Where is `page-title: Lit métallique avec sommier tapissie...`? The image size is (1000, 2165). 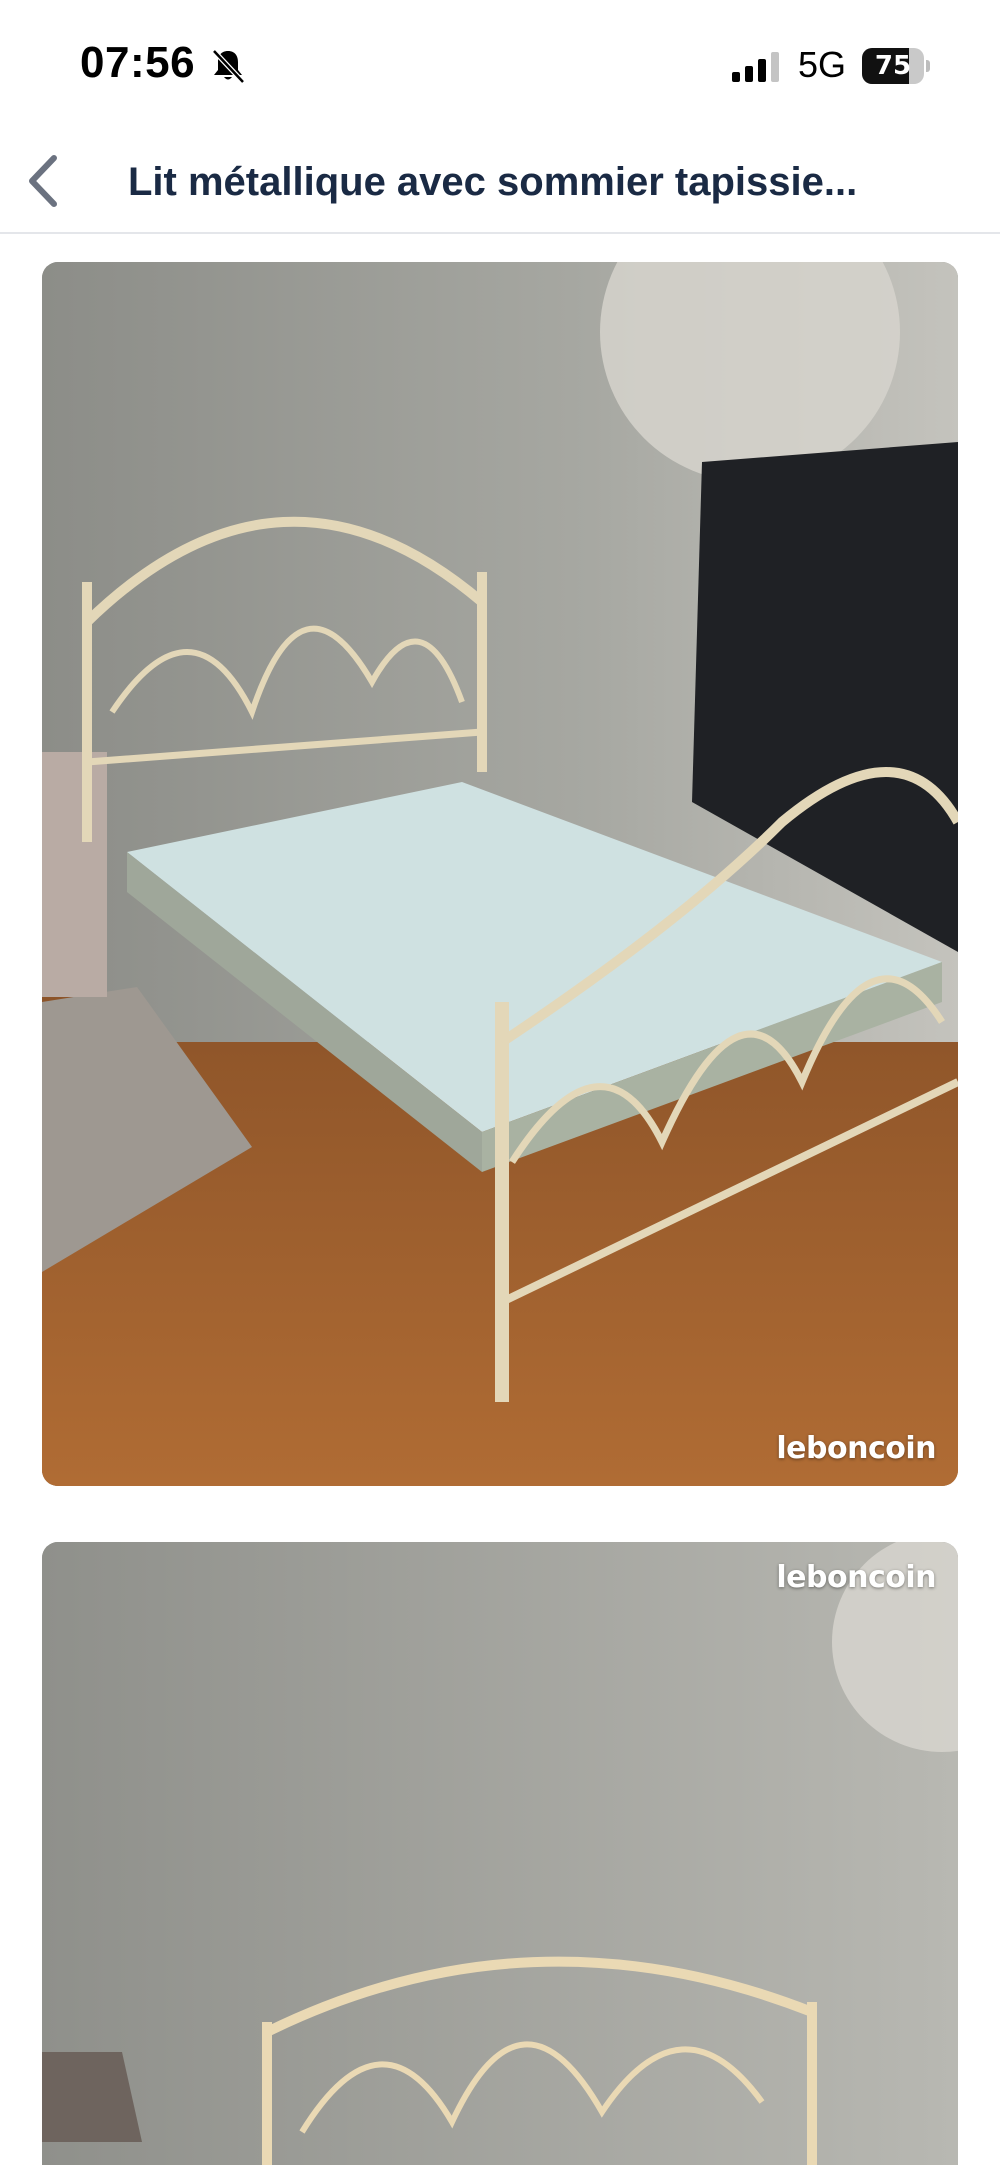
page-title: Lit métallique avec sommier tapissie... is located at coordinates (493, 182).